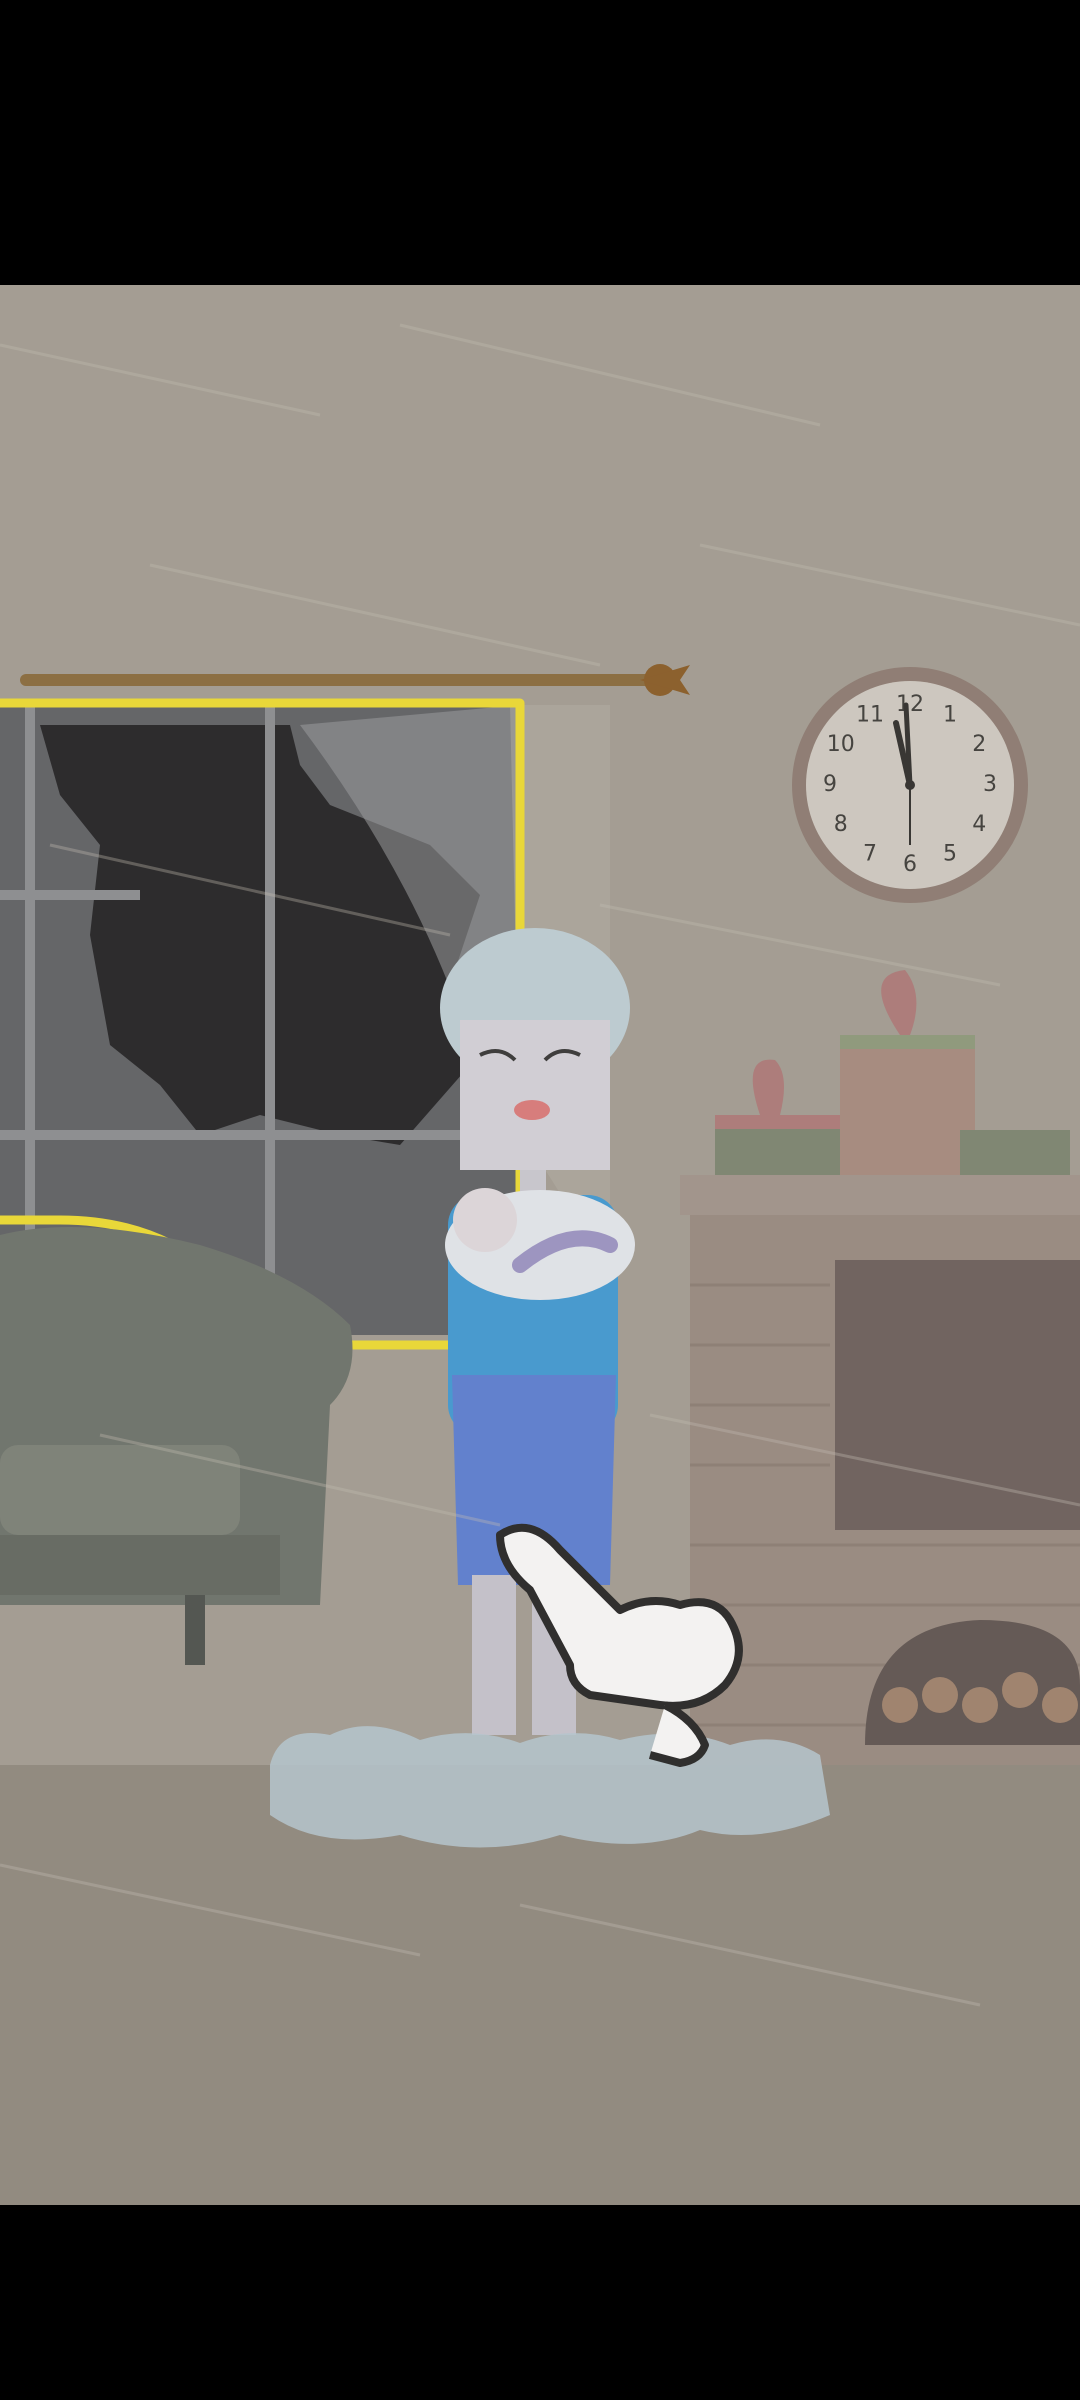 This screenshot has width=1080, height=2400. What do you see at coordinates (540, 2302) in the screenshot?
I see `bottom-letterbox` at bounding box center [540, 2302].